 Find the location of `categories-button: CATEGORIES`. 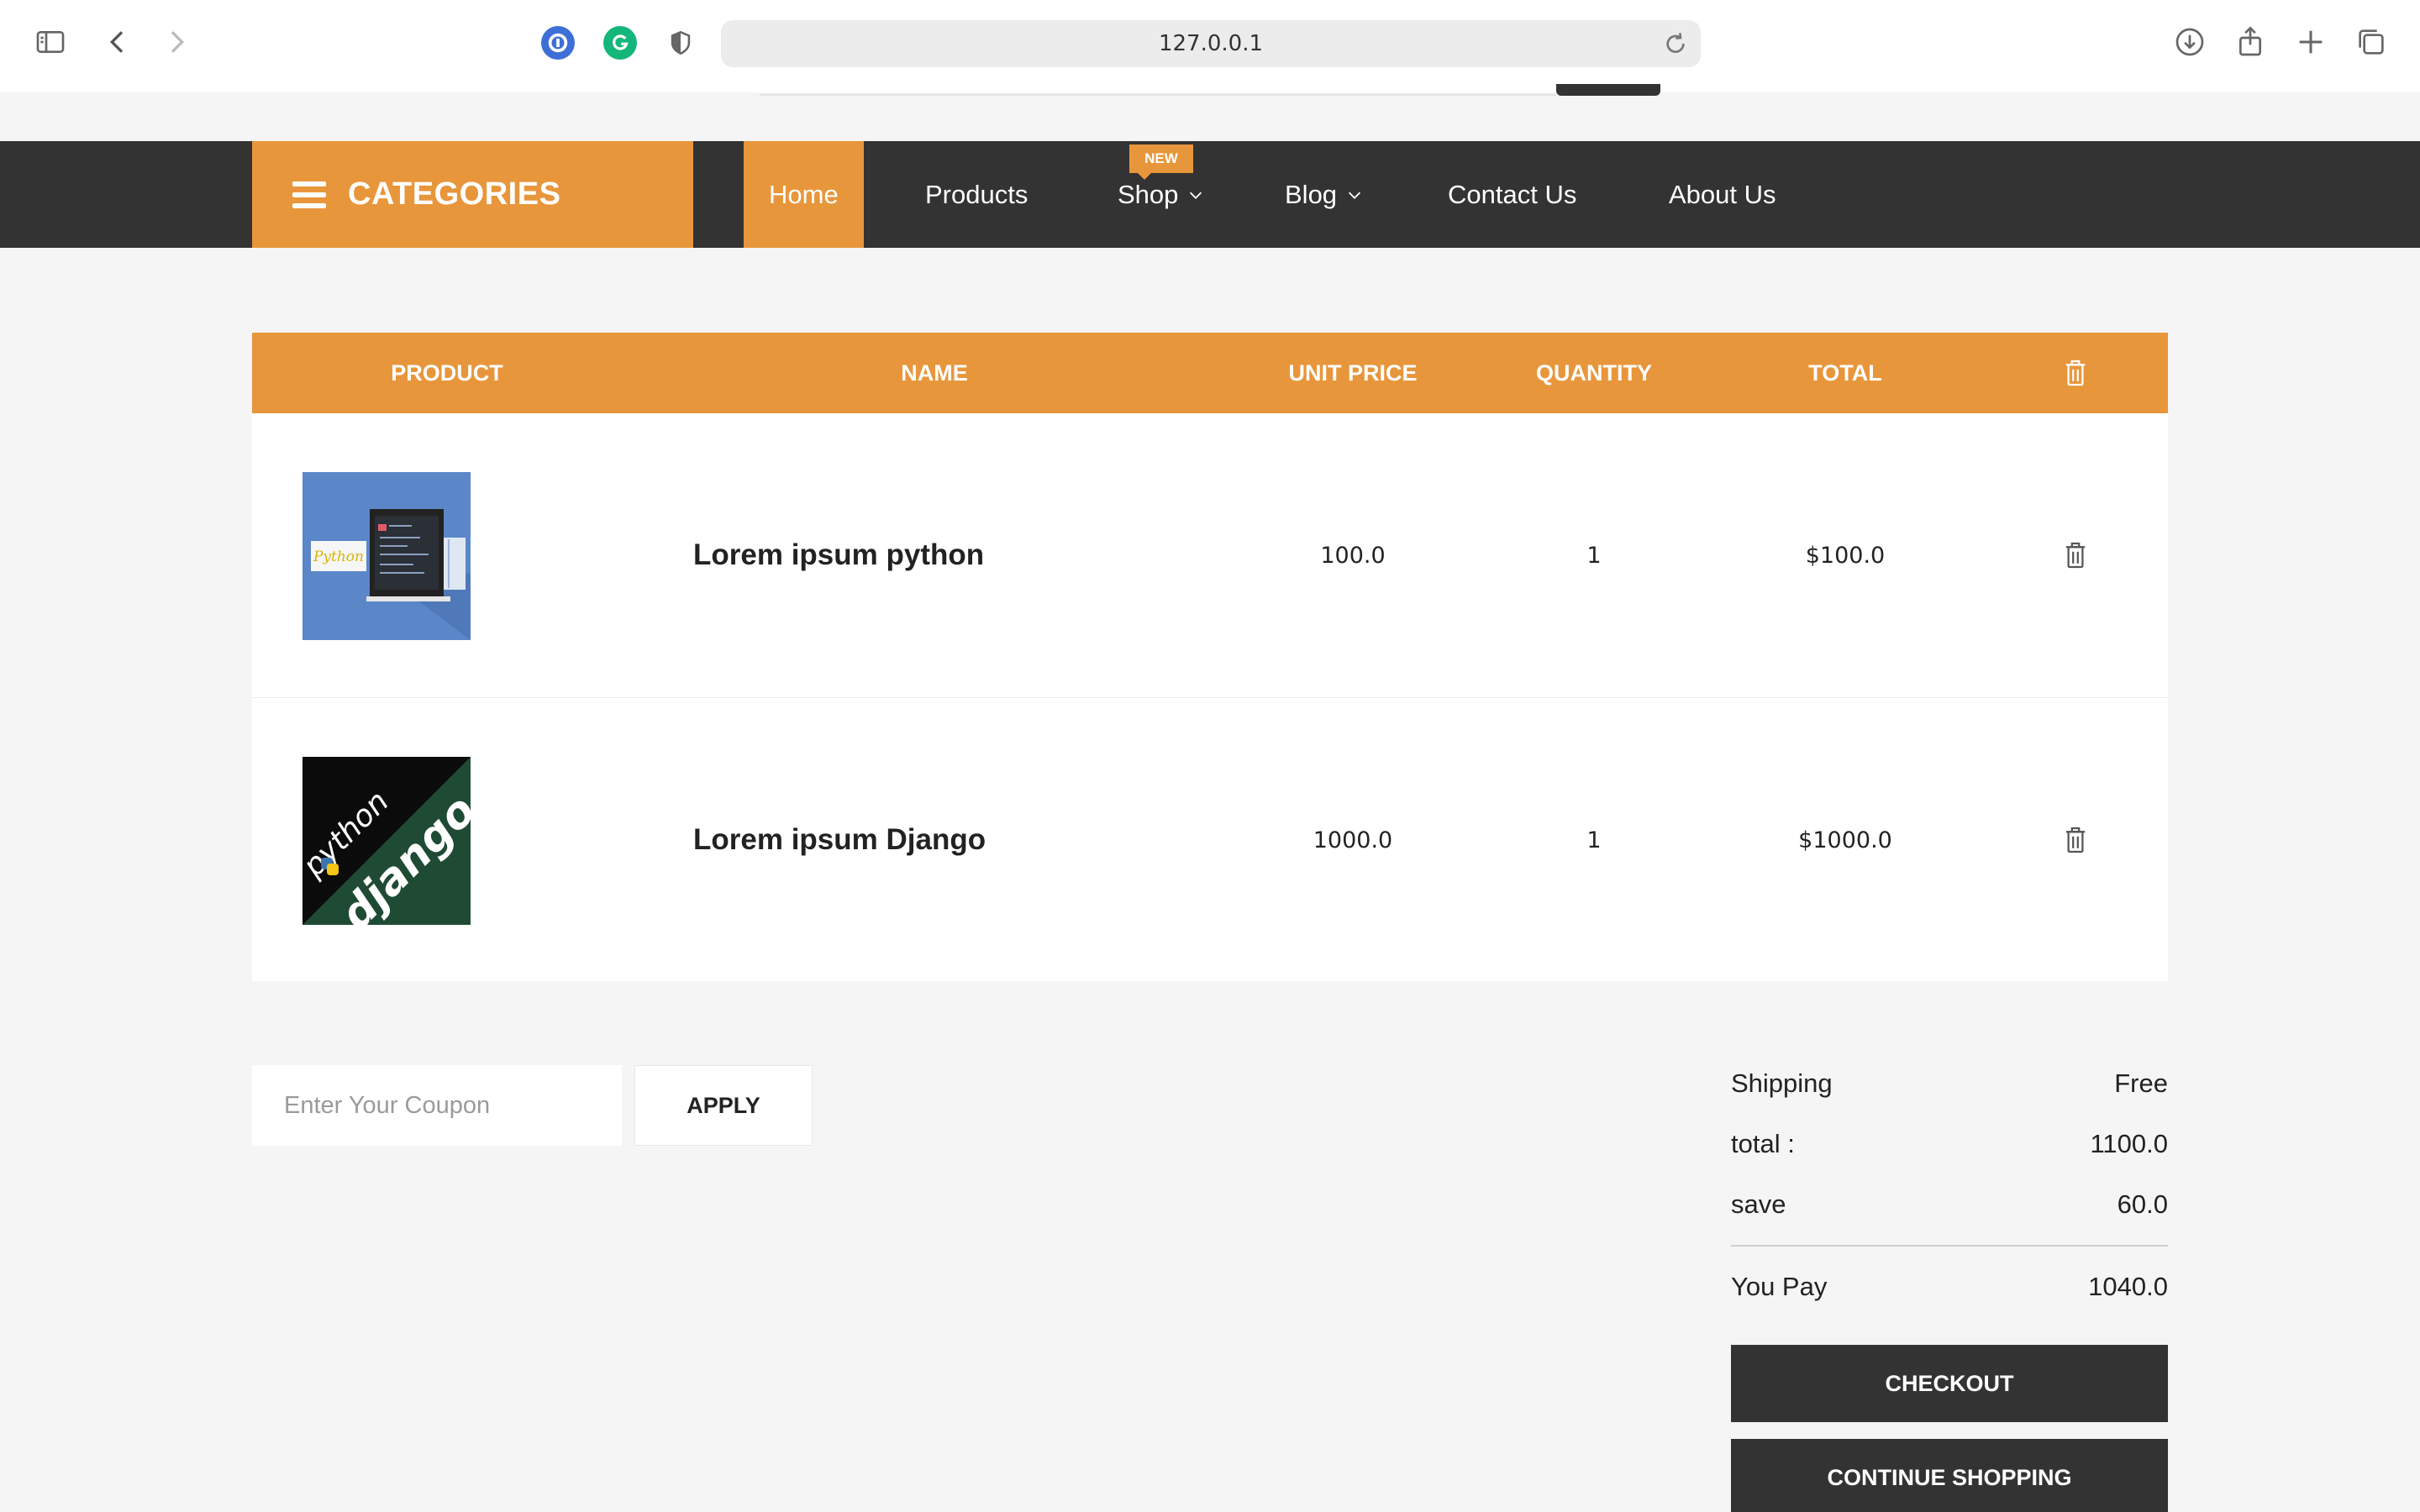

categories-button: CATEGORIES is located at coordinates (472, 194).